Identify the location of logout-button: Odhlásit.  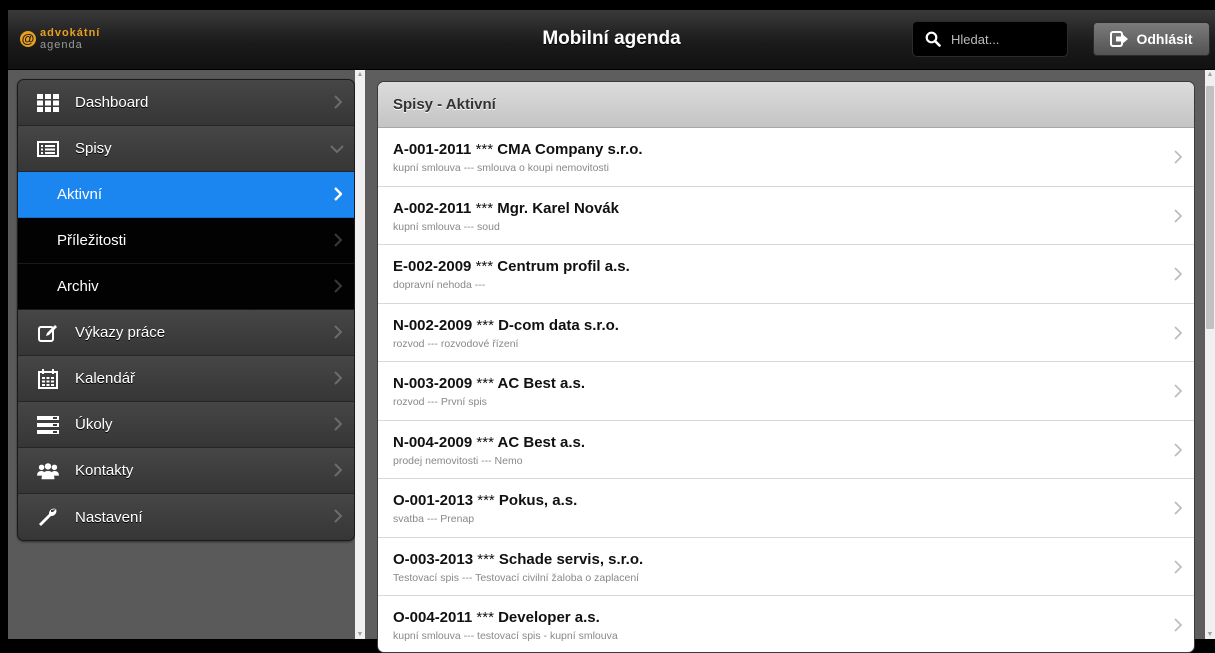
(1151, 39).